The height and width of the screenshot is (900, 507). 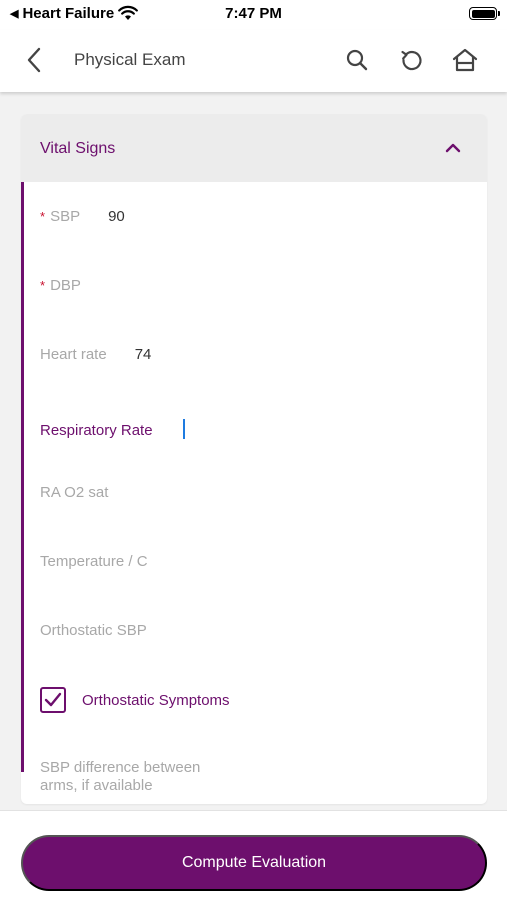 What do you see at coordinates (73, 354) in the screenshot?
I see `field-label: Heart rate` at bounding box center [73, 354].